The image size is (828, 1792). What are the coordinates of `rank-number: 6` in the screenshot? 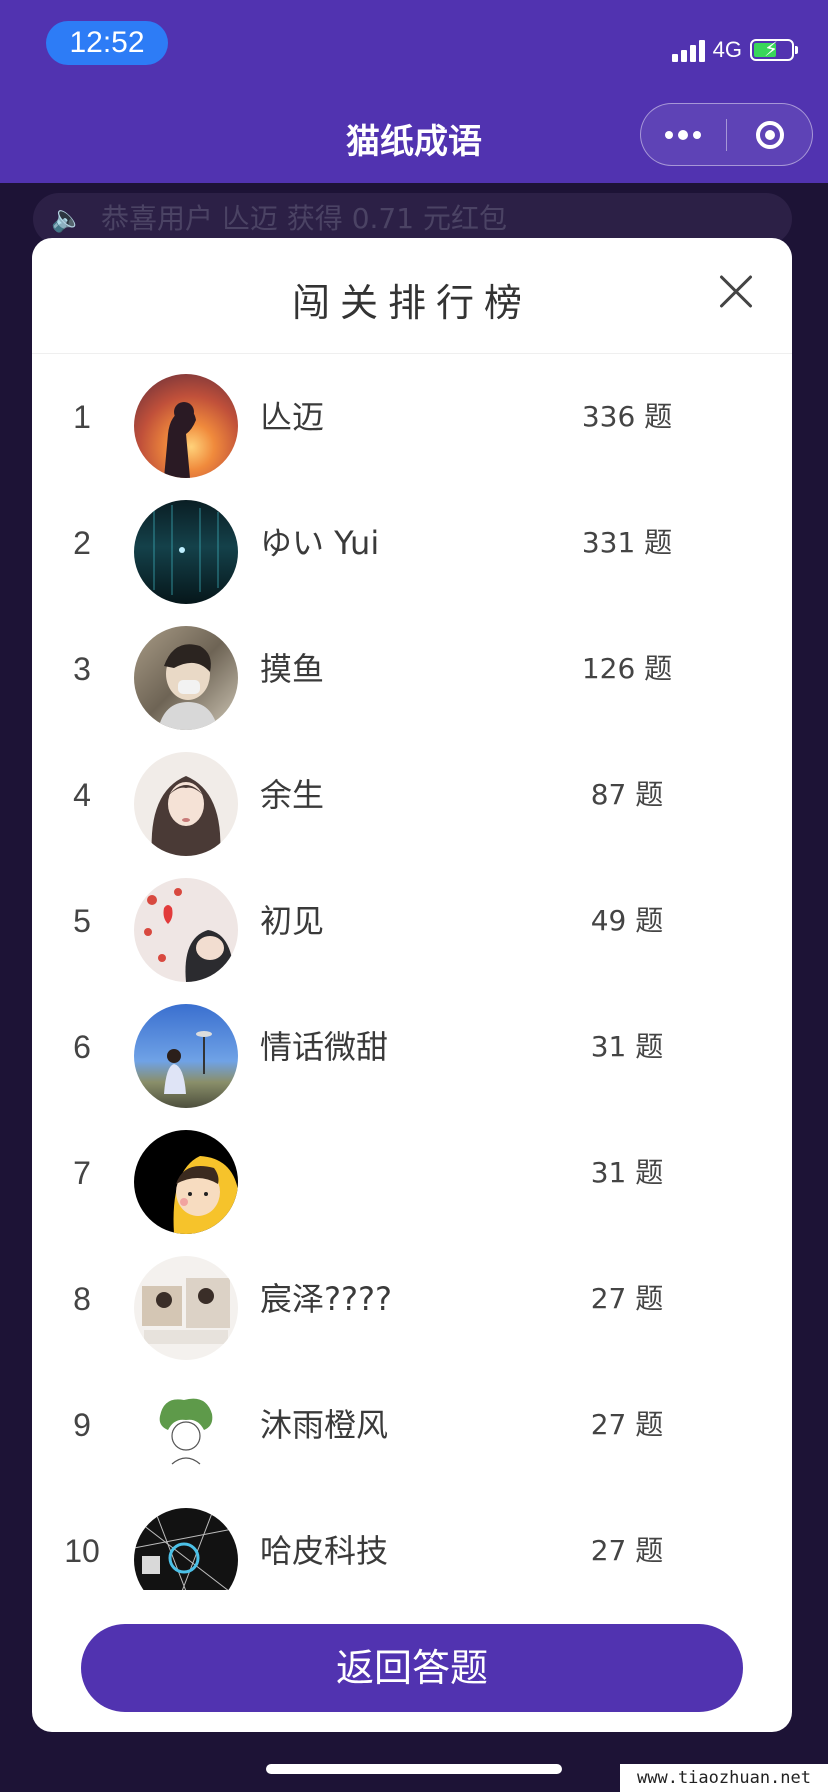 It's located at (82, 1047).